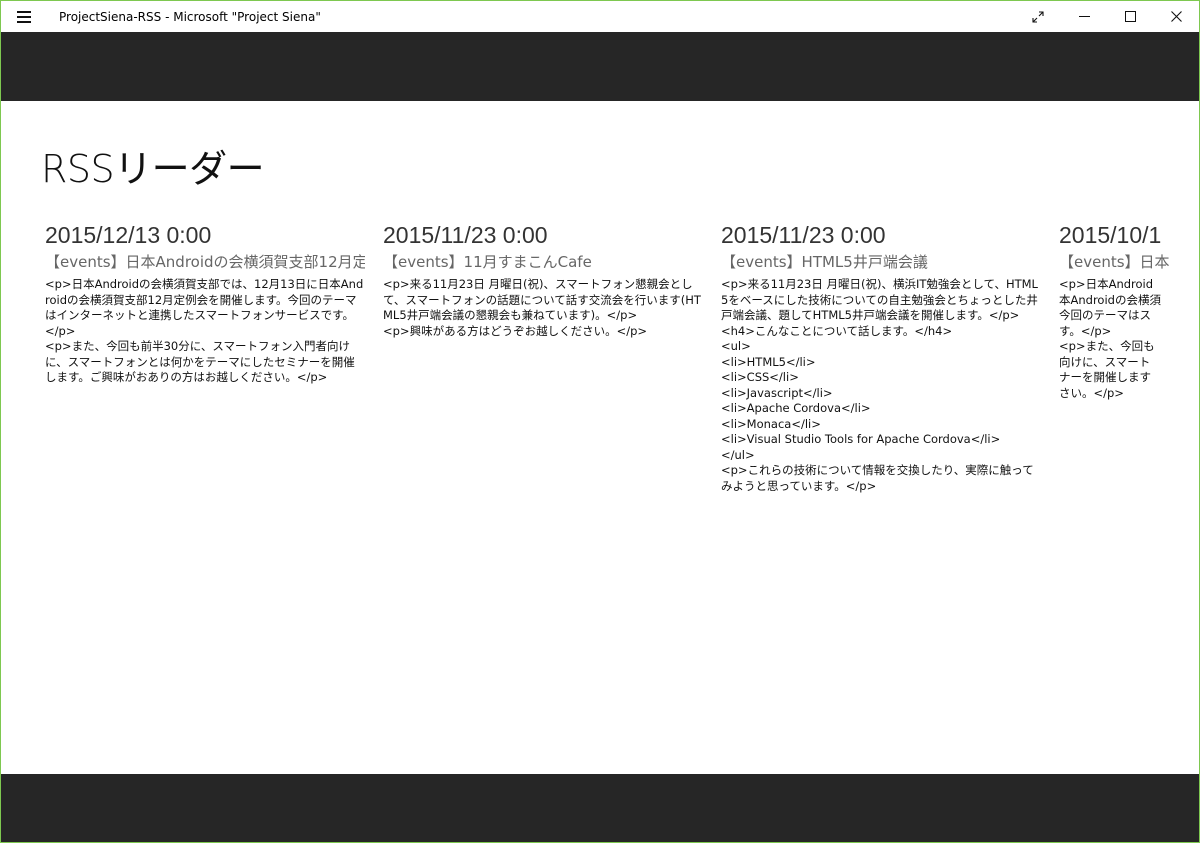  Describe the element at coordinates (1038, 16) in the screenshot. I see `expand-icon` at that location.